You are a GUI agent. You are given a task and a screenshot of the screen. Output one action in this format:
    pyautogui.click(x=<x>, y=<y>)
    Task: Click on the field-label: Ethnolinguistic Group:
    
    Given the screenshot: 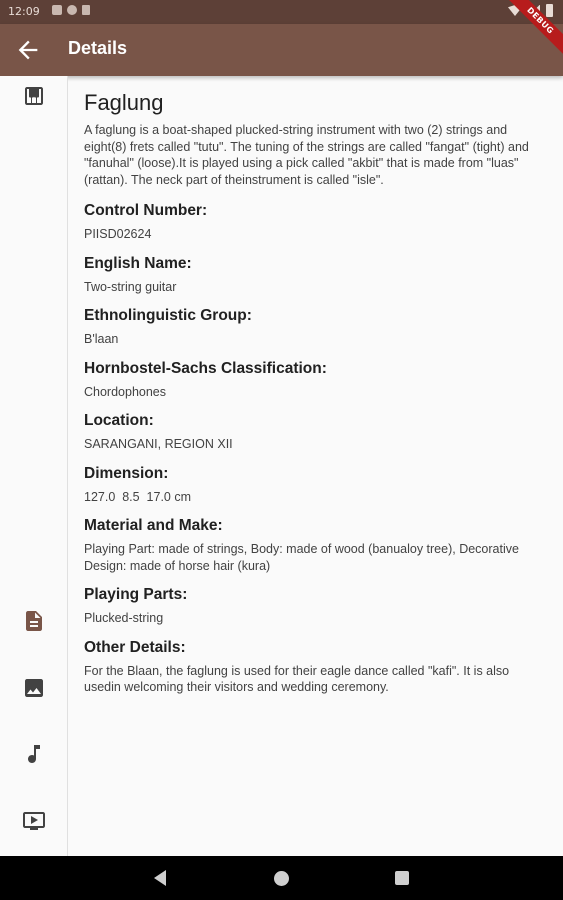 What is the action you would take?
    pyautogui.click(x=168, y=315)
    